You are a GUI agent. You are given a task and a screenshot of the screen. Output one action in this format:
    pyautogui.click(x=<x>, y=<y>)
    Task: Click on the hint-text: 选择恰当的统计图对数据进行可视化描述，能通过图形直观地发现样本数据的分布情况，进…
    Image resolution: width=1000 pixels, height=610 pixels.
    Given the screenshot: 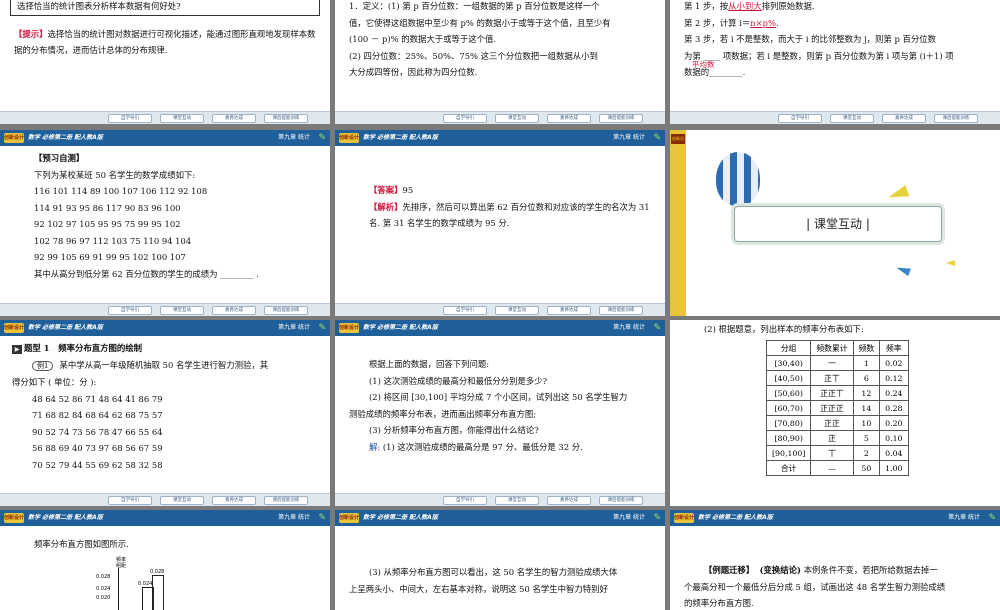 What is the action you would take?
    pyautogui.click(x=165, y=42)
    